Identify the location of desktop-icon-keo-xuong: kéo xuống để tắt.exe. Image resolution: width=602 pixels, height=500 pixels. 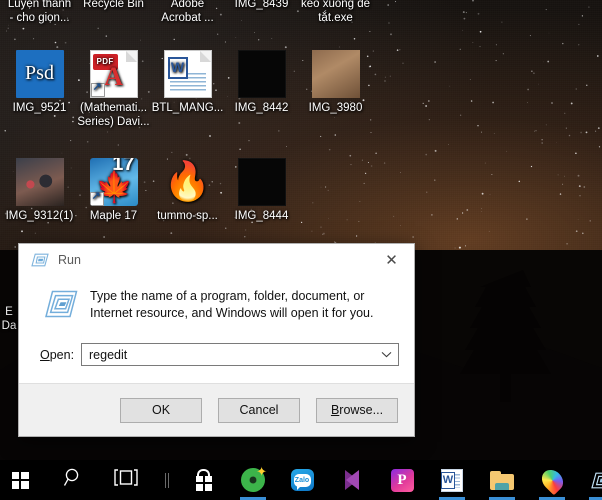
(335, 12).